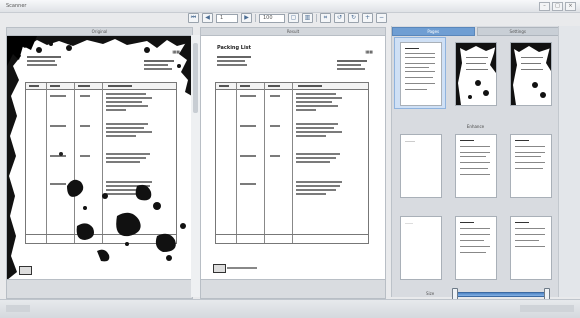 This screenshot has height=318, width=580. What do you see at coordinates (227, 18) in the screenshot?
I see `page-number-field: 1` at bounding box center [227, 18].